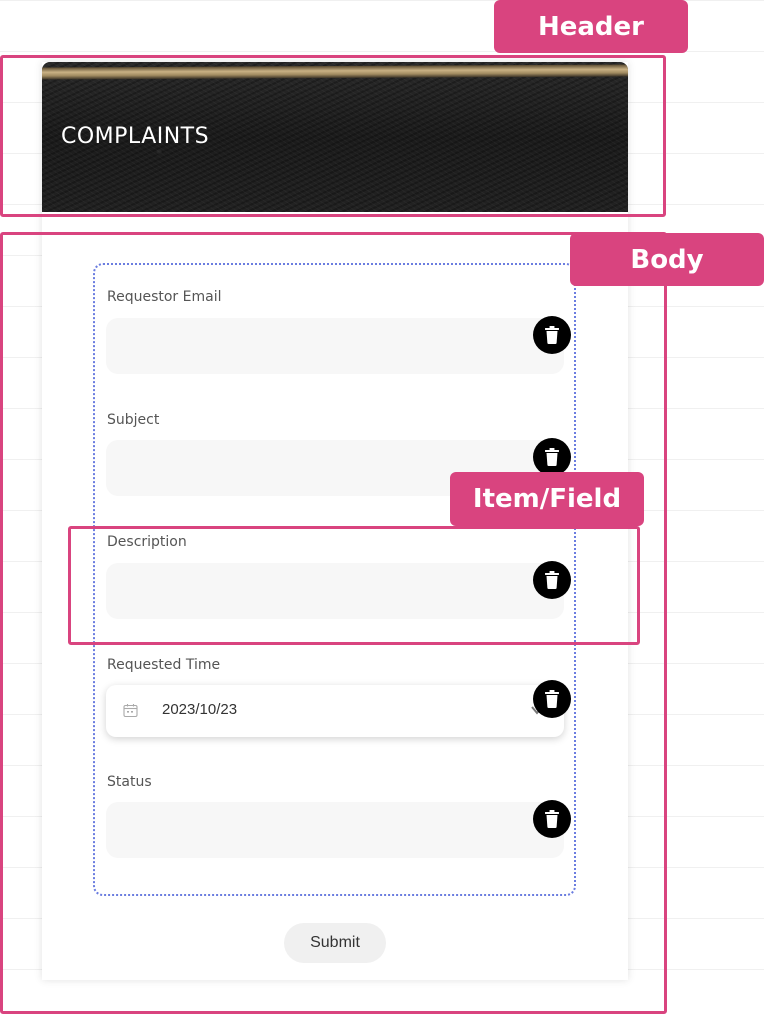  What do you see at coordinates (164, 297) in the screenshot?
I see `field-label-requestor-email: Requestor Email` at bounding box center [164, 297].